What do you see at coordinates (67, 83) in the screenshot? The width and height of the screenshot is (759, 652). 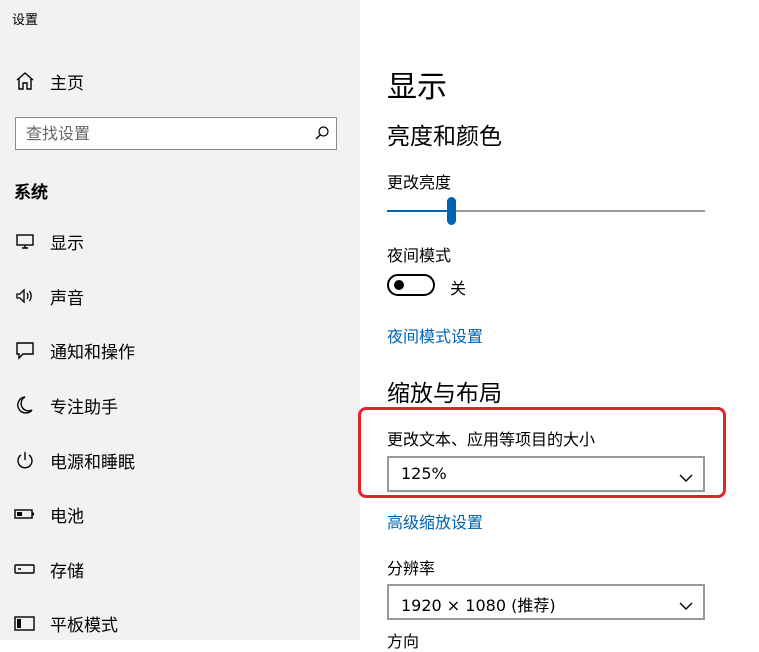 I see `sidebar-item-label: 主页` at bounding box center [67, 83].